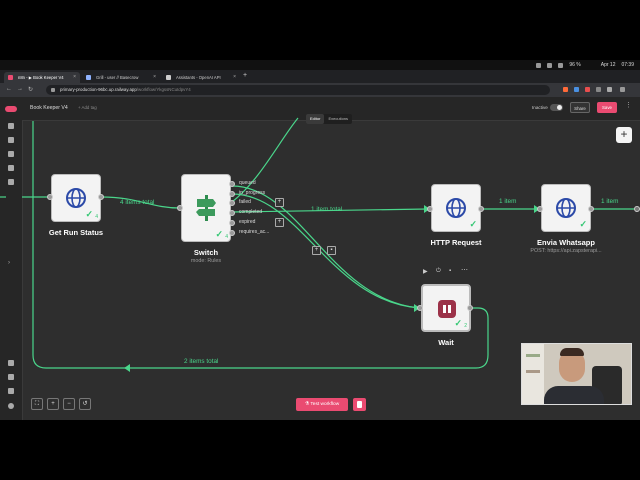  I want to click on test-workflow-label: Test workflow, so click(325, 404).